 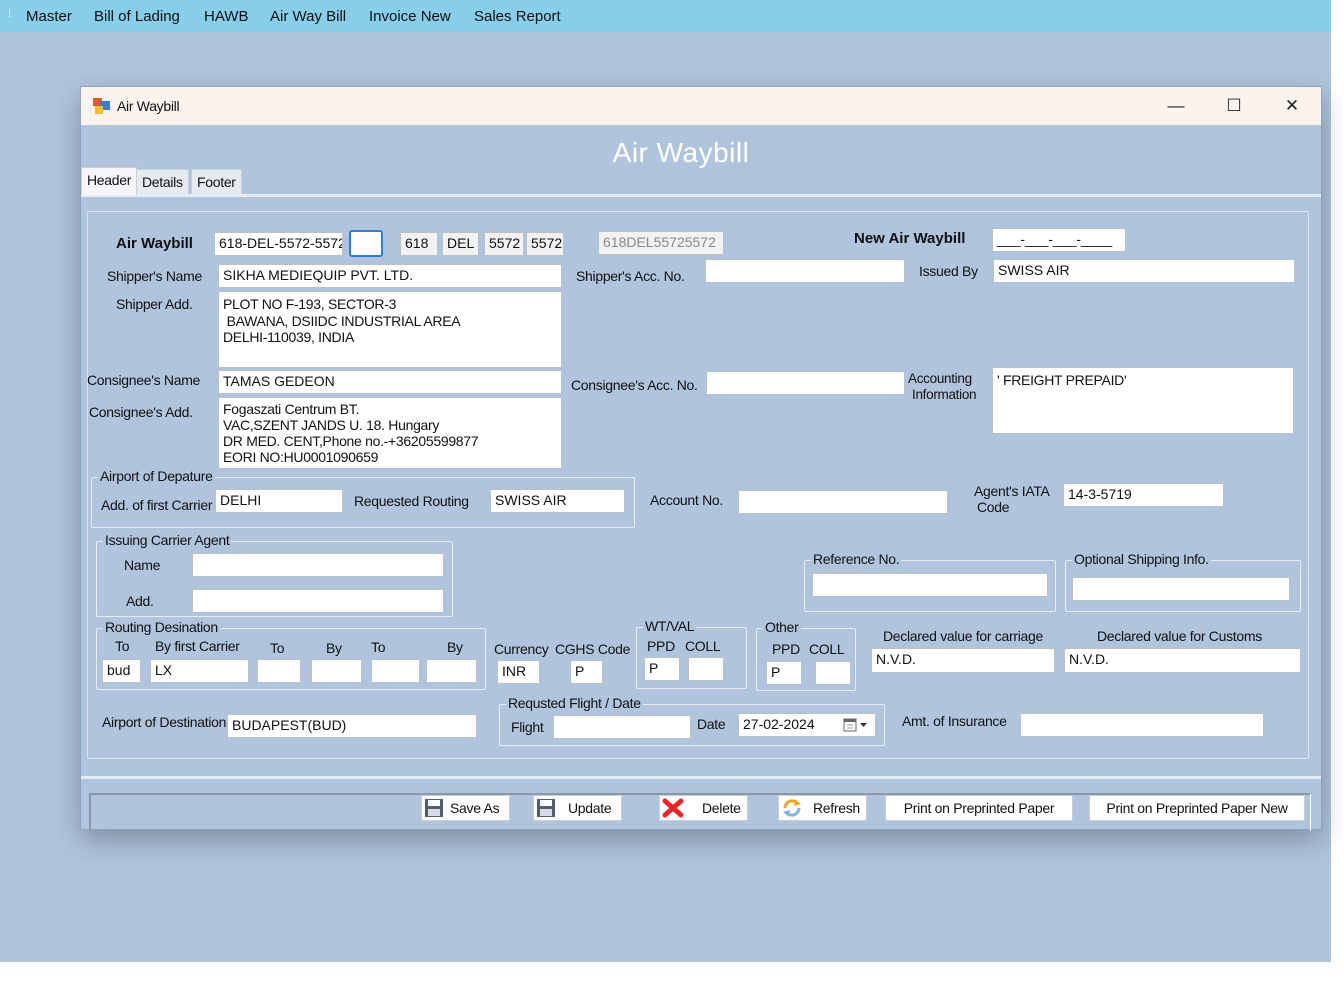 I want to click on maximize-icon: ☐, so click(x=1234, y=105).